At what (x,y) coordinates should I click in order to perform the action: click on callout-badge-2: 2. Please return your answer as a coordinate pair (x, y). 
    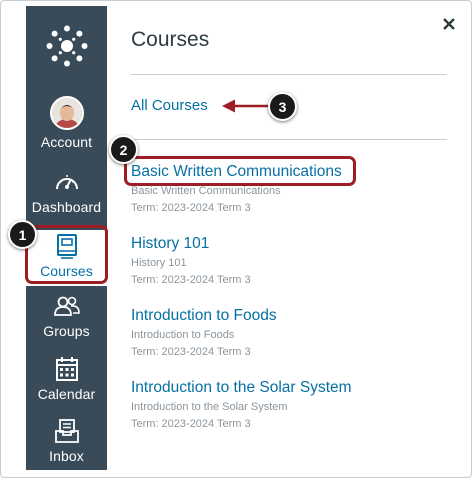
    Looking at the image, I should click on (123, 149).